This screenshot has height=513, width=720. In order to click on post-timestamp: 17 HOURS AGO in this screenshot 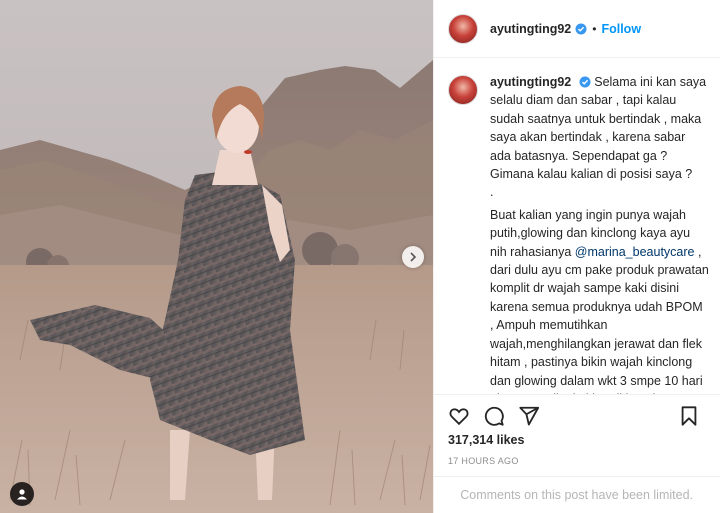, I will do `click(483, 461)`.